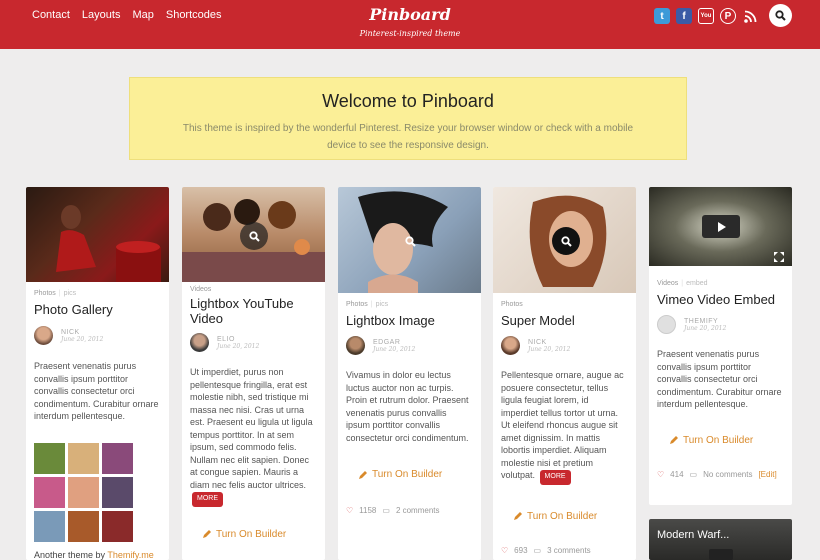 The height and width of the screenshot is (560, 820). I want to click on post-title: Photo Gallery, so click(97, 309).